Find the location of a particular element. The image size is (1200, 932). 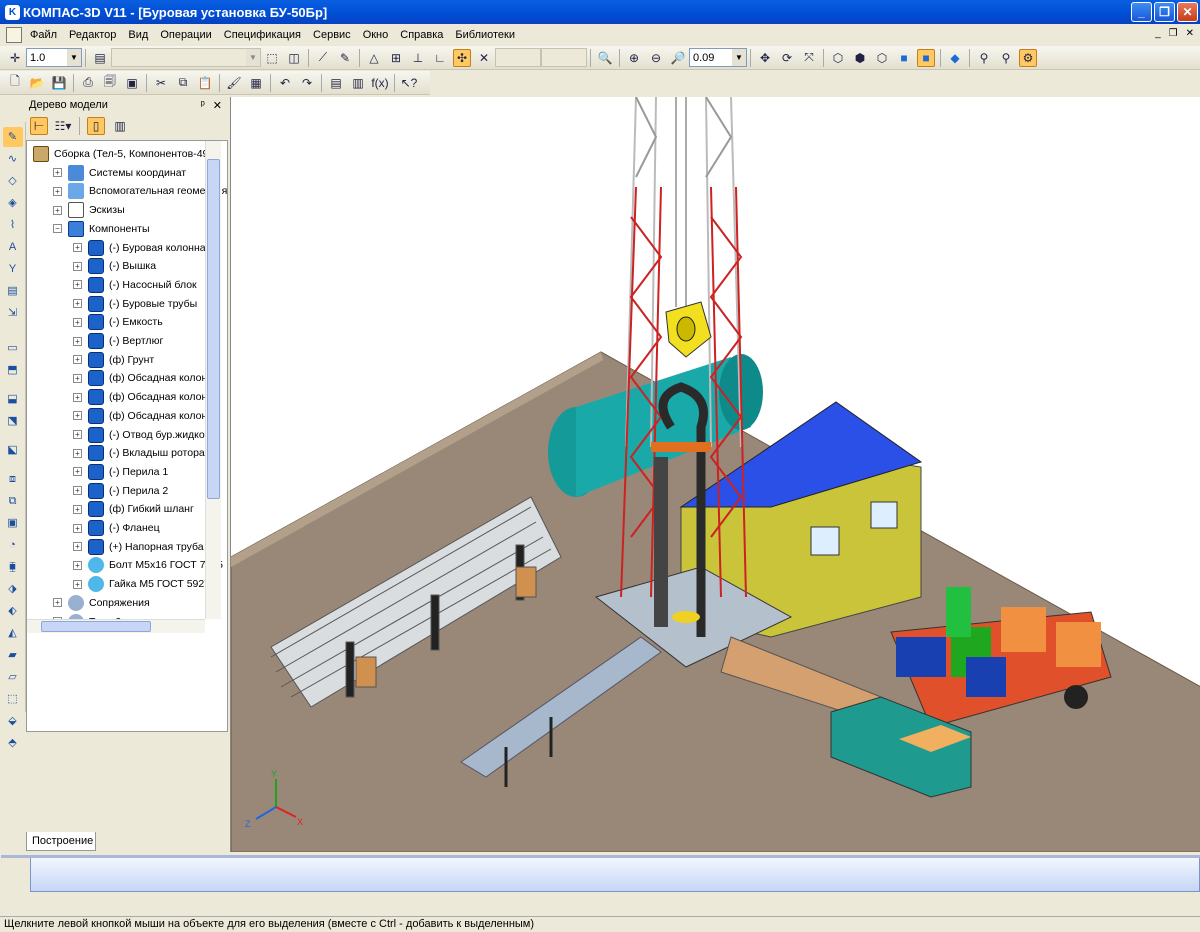

zoom-scale-icon: 🔎 is located at coordinates (678, 58).